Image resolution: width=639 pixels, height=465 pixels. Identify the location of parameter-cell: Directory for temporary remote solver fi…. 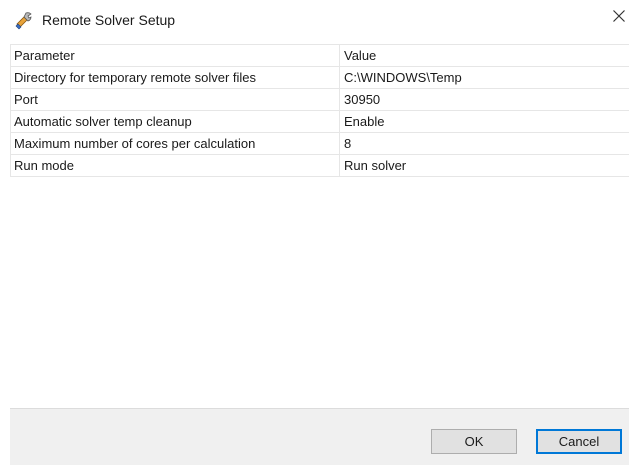
(175, 77).